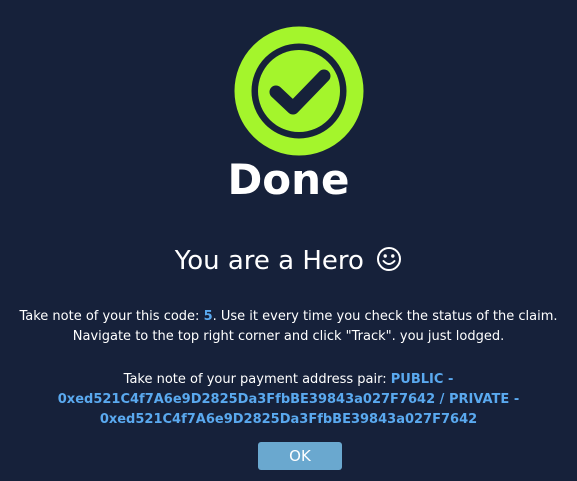 The height and width of the screenshot is (481, 577). What do you see at coordinates (208, 316) in the screenshot?
I see `claim-code: 5` at bounding box center [208, 316].